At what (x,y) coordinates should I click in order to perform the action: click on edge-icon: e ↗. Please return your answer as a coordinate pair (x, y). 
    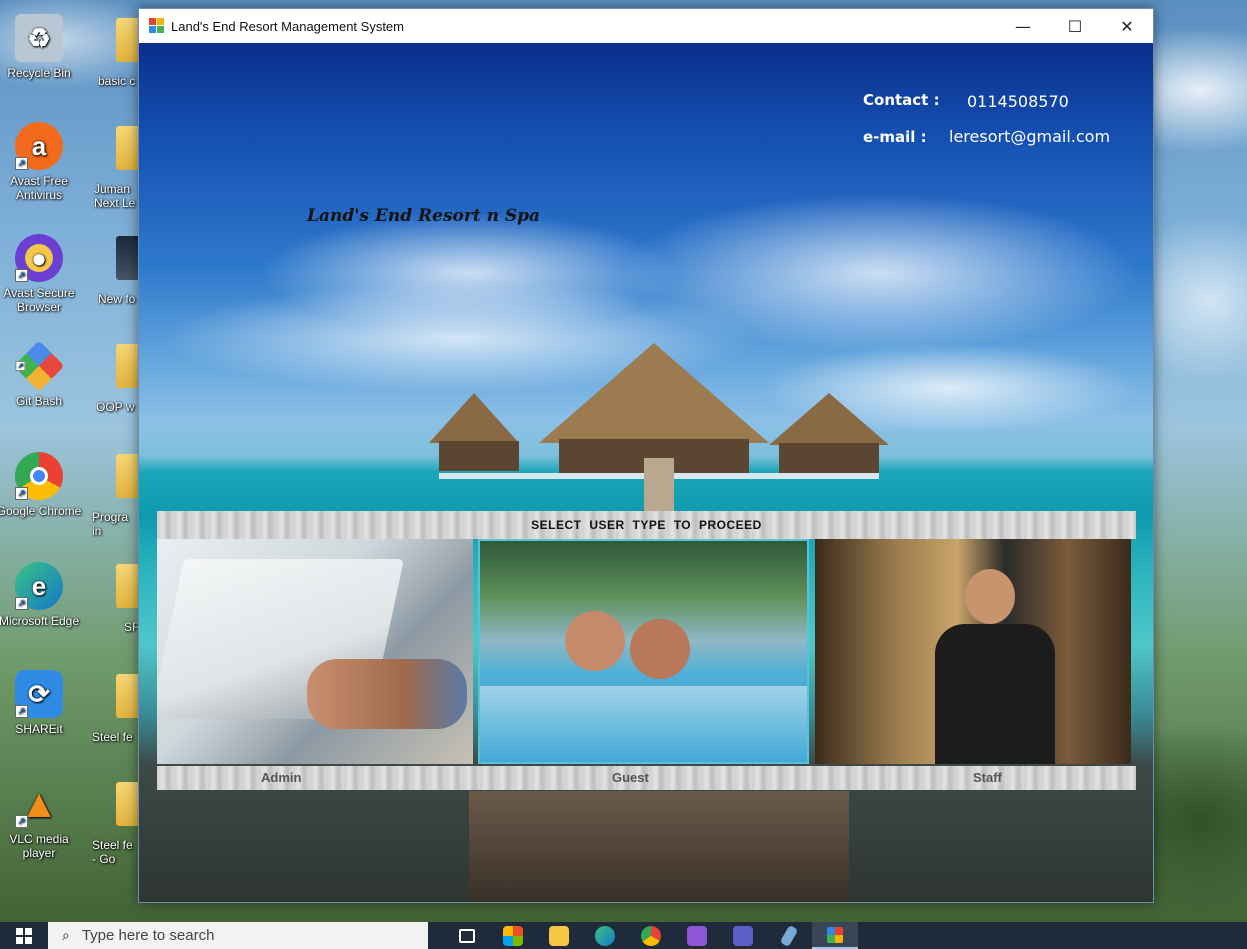
    Looking at the image, I should click on (39, 586).